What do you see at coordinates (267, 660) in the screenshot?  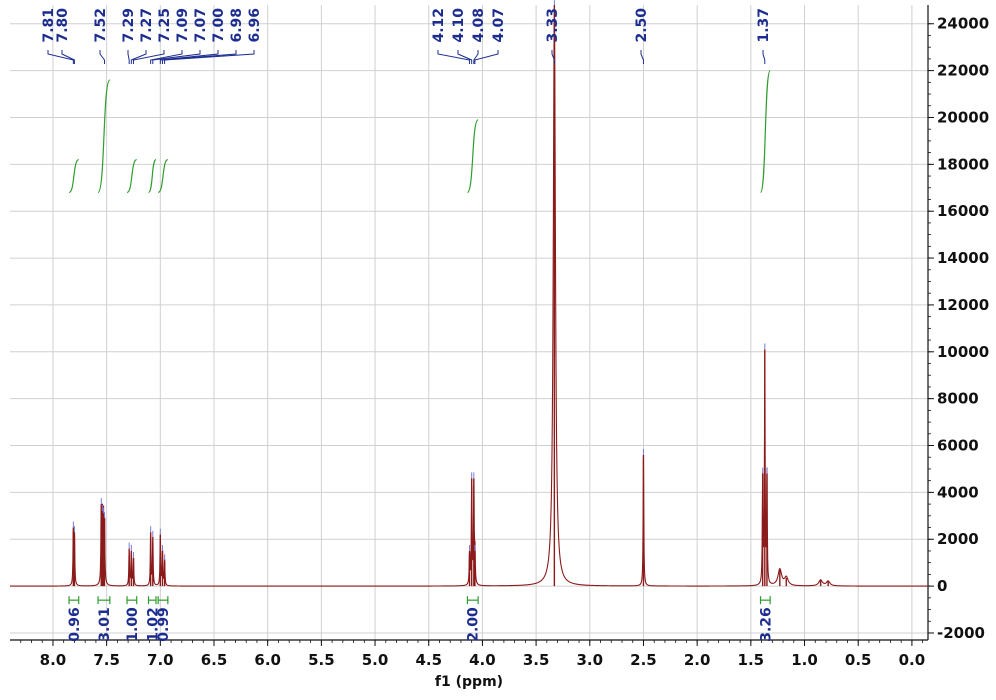 I see `x-tick-label: 6.0` at bounding box center [267, 660].